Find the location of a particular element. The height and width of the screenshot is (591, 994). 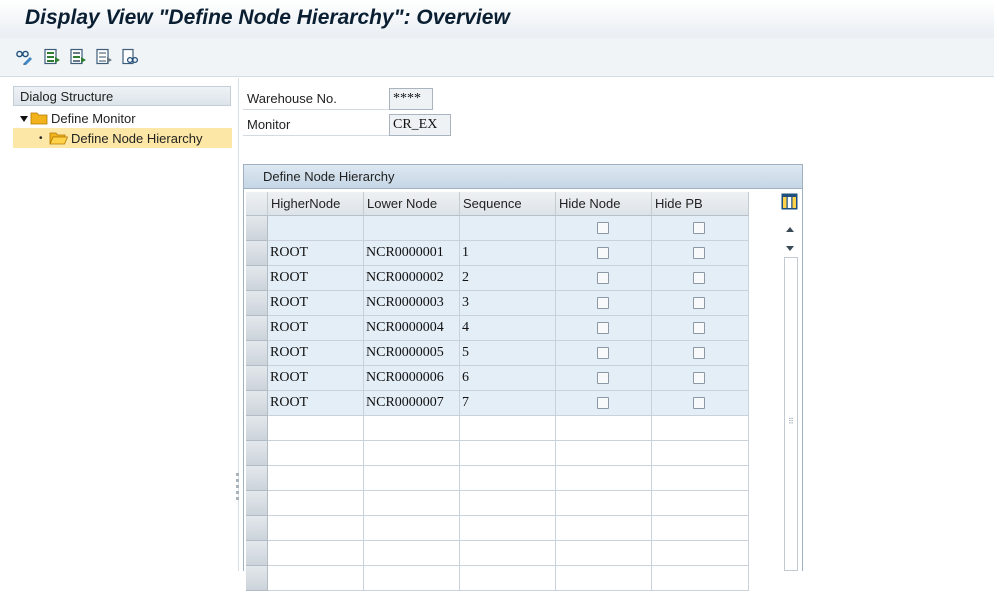

expand-triangle-icon is located at coordinates (25, 118).